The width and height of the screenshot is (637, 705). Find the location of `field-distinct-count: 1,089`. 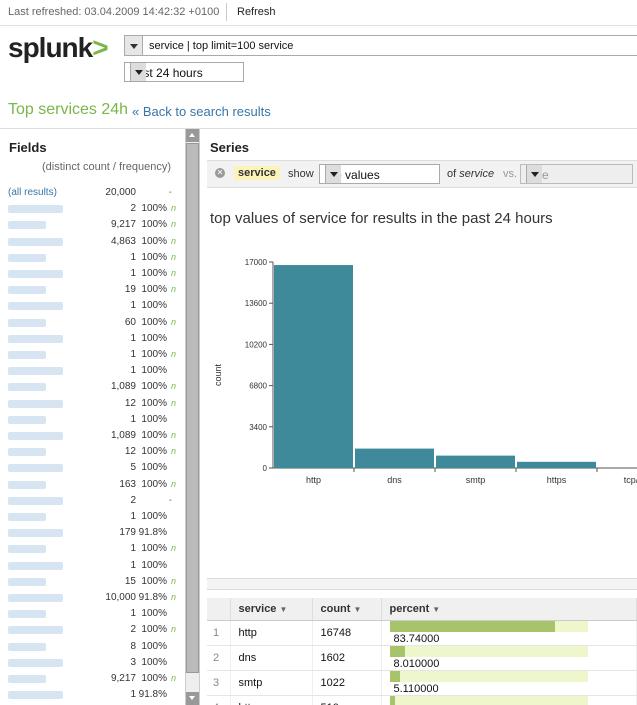

field-distinct-count: 1,089 is located at coordinates (123, 435).